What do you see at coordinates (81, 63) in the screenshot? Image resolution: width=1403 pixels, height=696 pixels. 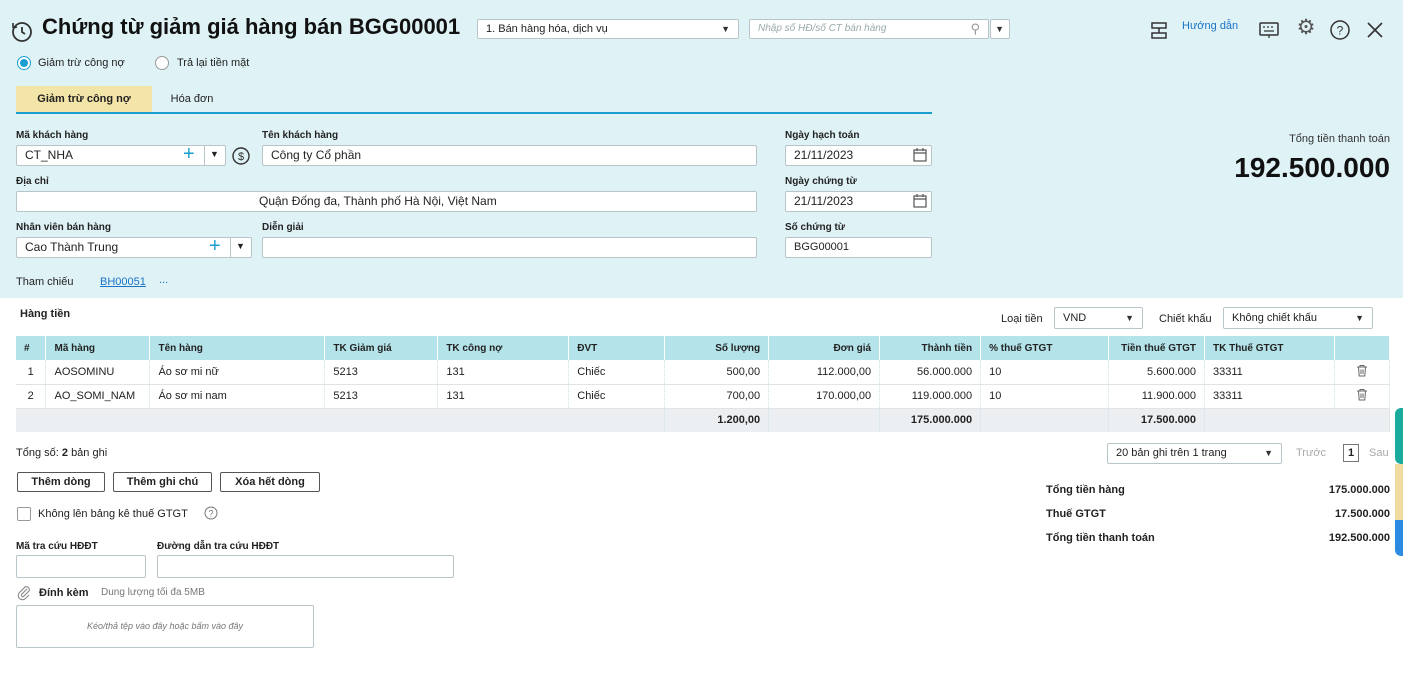 I see `radio-reduce-debt-label: Giảm trừ công nợ` at bounding box center [81, 63].